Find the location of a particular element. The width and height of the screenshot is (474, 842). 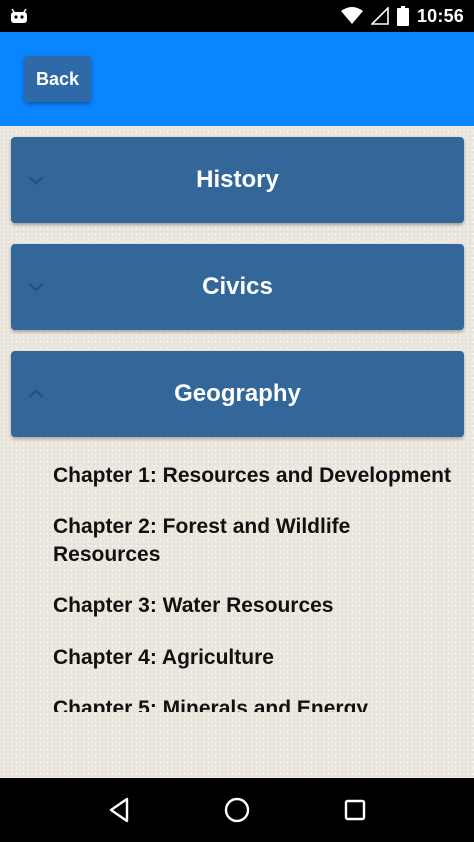

accordion-title: Civics is located at coordinates (237, 286).